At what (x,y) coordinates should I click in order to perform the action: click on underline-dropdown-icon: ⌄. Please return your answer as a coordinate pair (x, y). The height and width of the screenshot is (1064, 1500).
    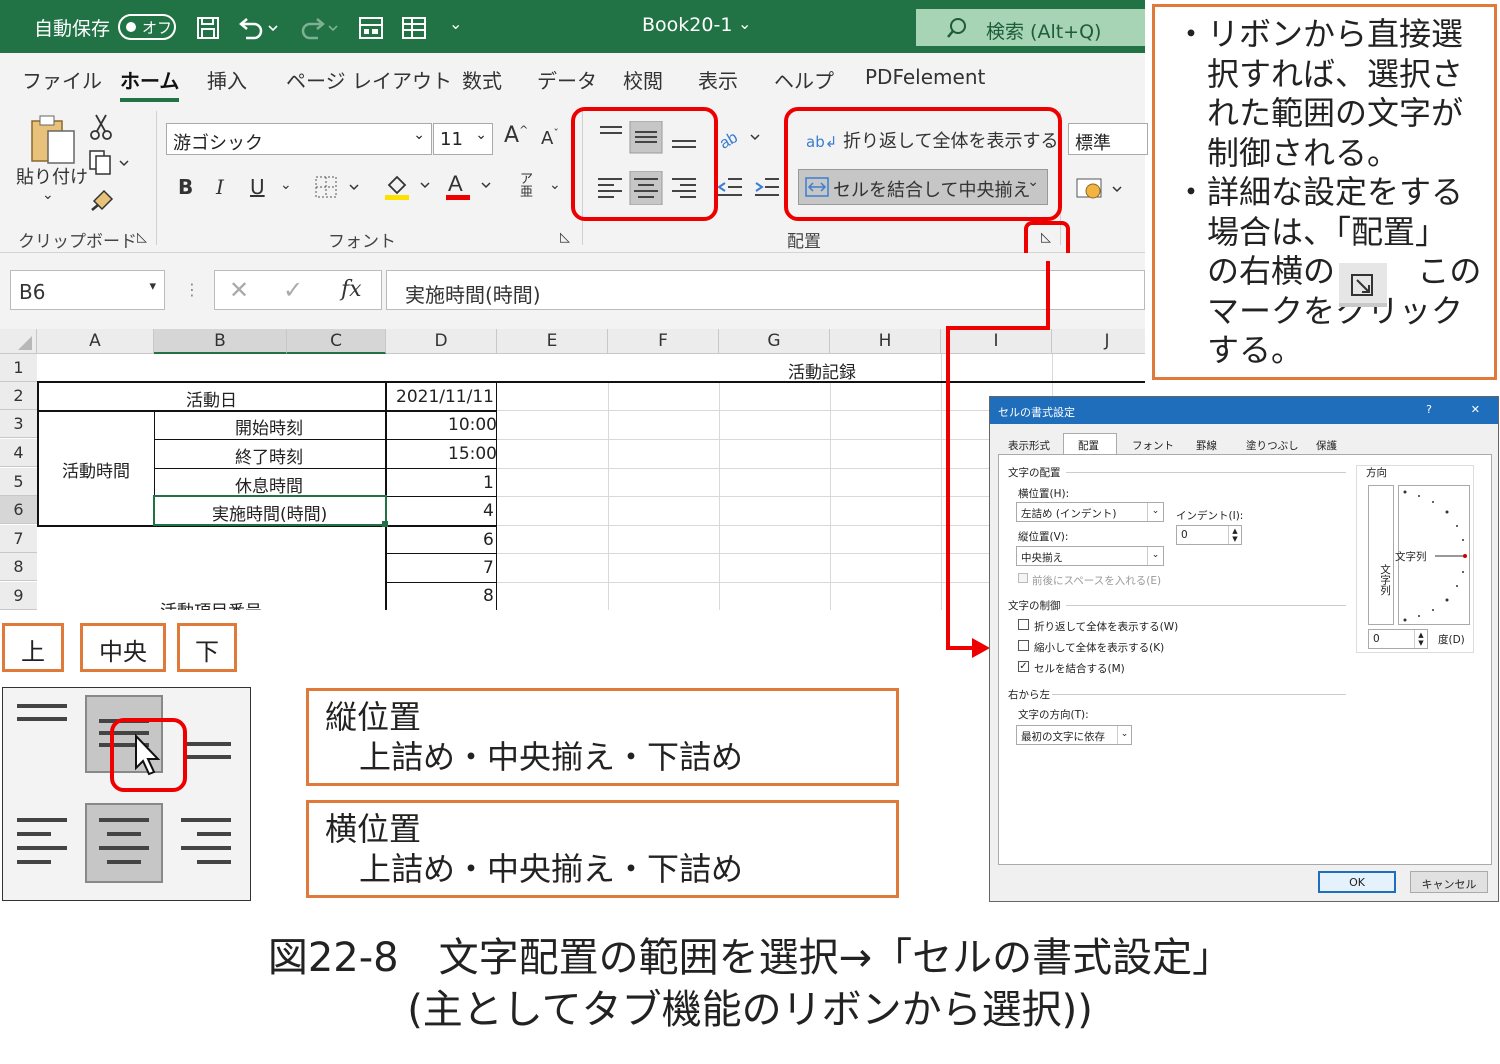
    Looking at the image, I should click on (286, 185).